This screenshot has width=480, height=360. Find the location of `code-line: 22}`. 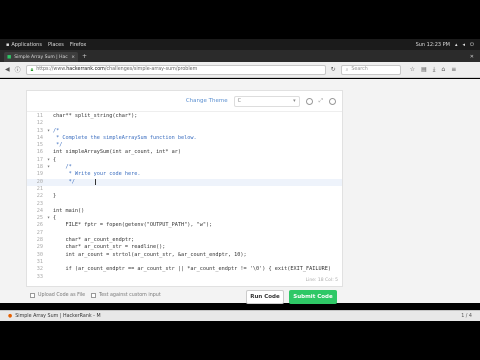

code-line: 22} is located at coordinates (184, 196).